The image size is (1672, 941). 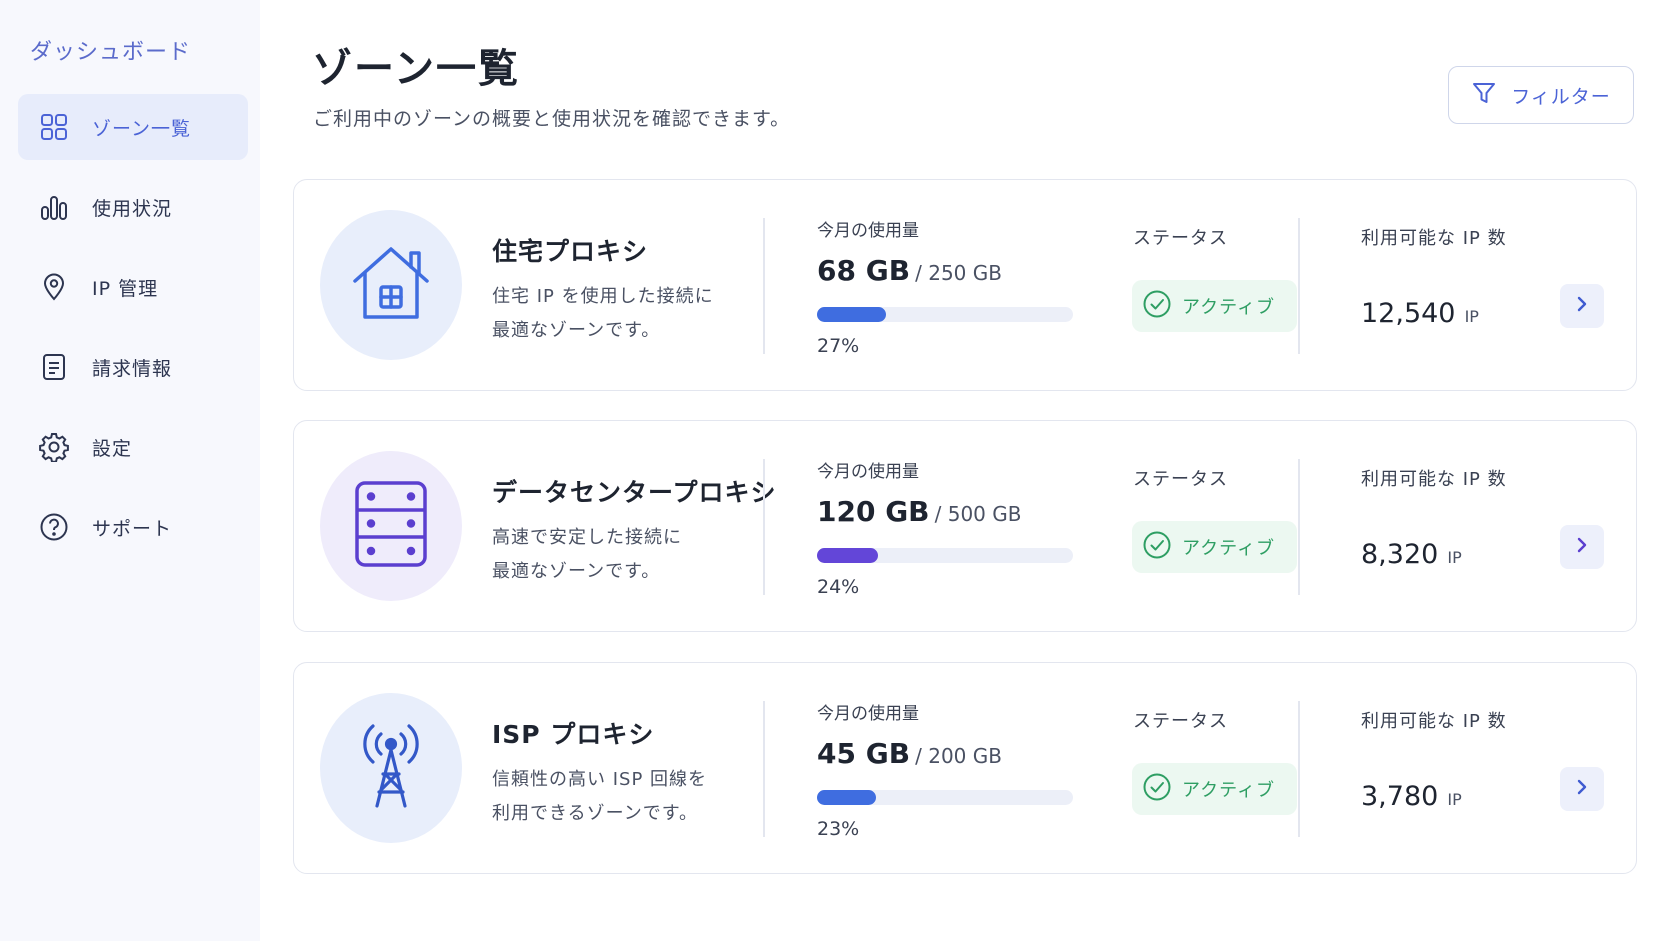 I want to click on sidebar-item-label: IP 管理, so click(x=125, y=288).